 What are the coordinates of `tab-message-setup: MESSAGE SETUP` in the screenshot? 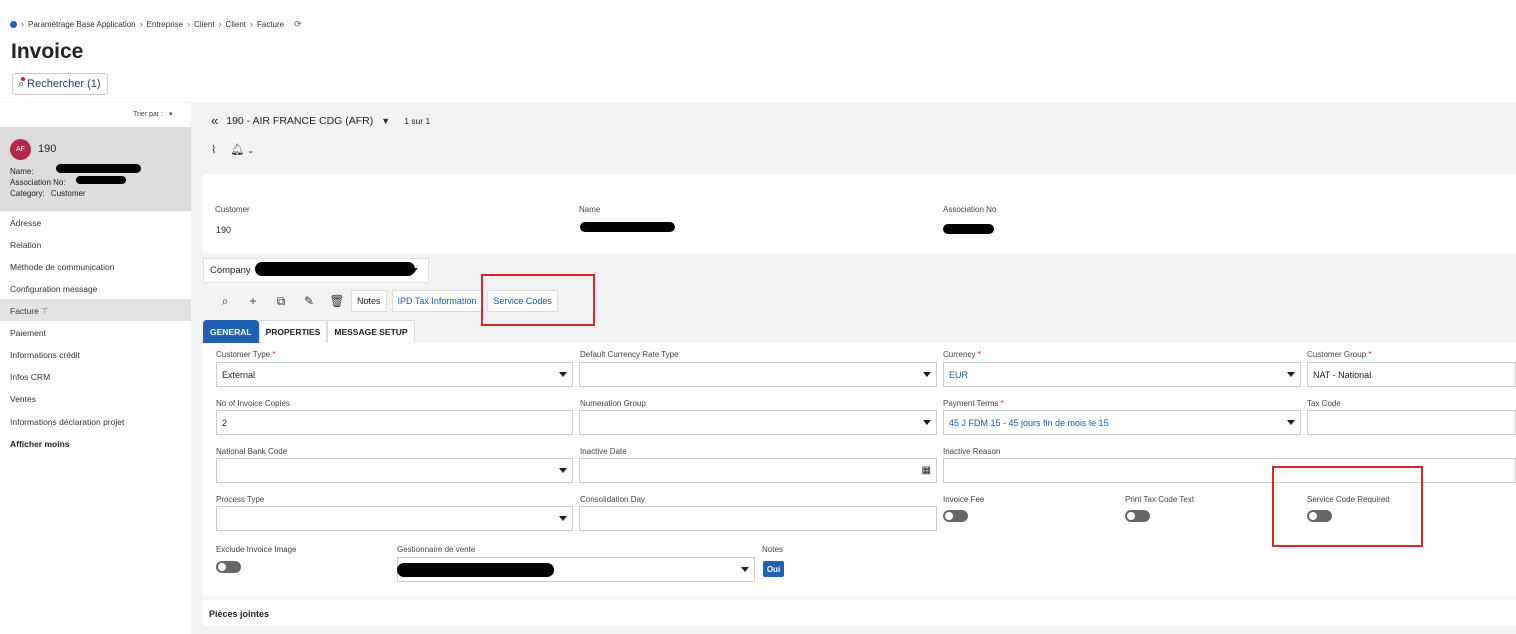 It's located at (371, 331).